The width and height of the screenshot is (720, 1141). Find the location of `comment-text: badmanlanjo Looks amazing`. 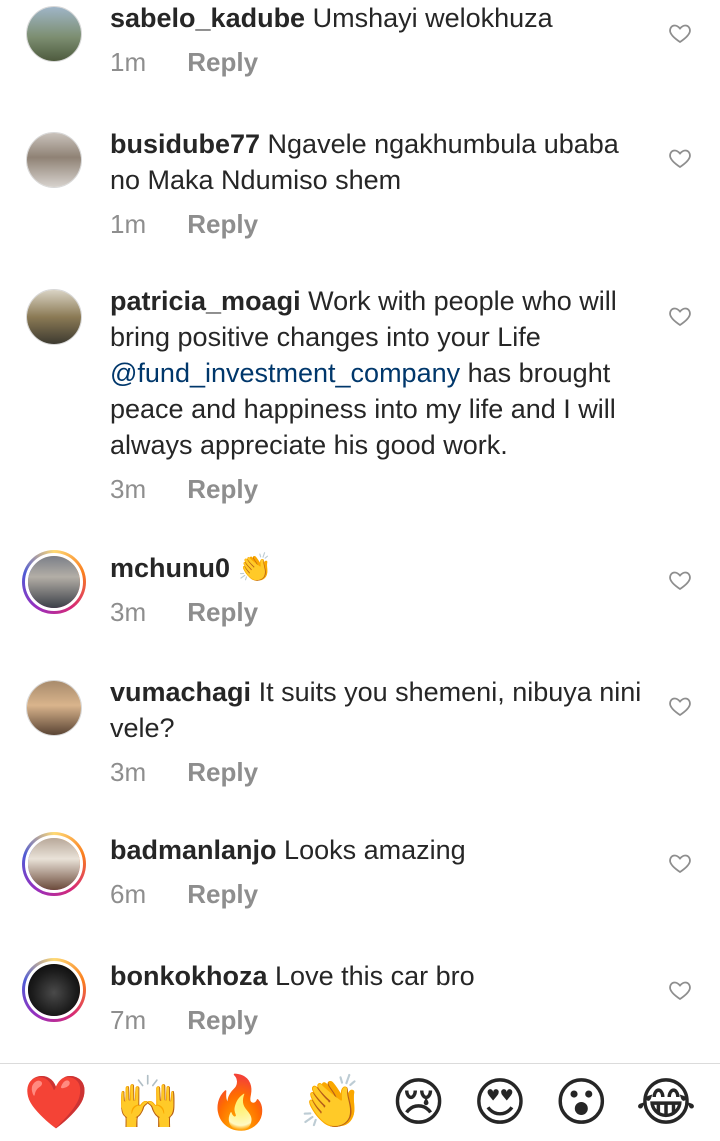

comment-text: badmanlanjo Looks amazing is located at coordinates (380, 850).